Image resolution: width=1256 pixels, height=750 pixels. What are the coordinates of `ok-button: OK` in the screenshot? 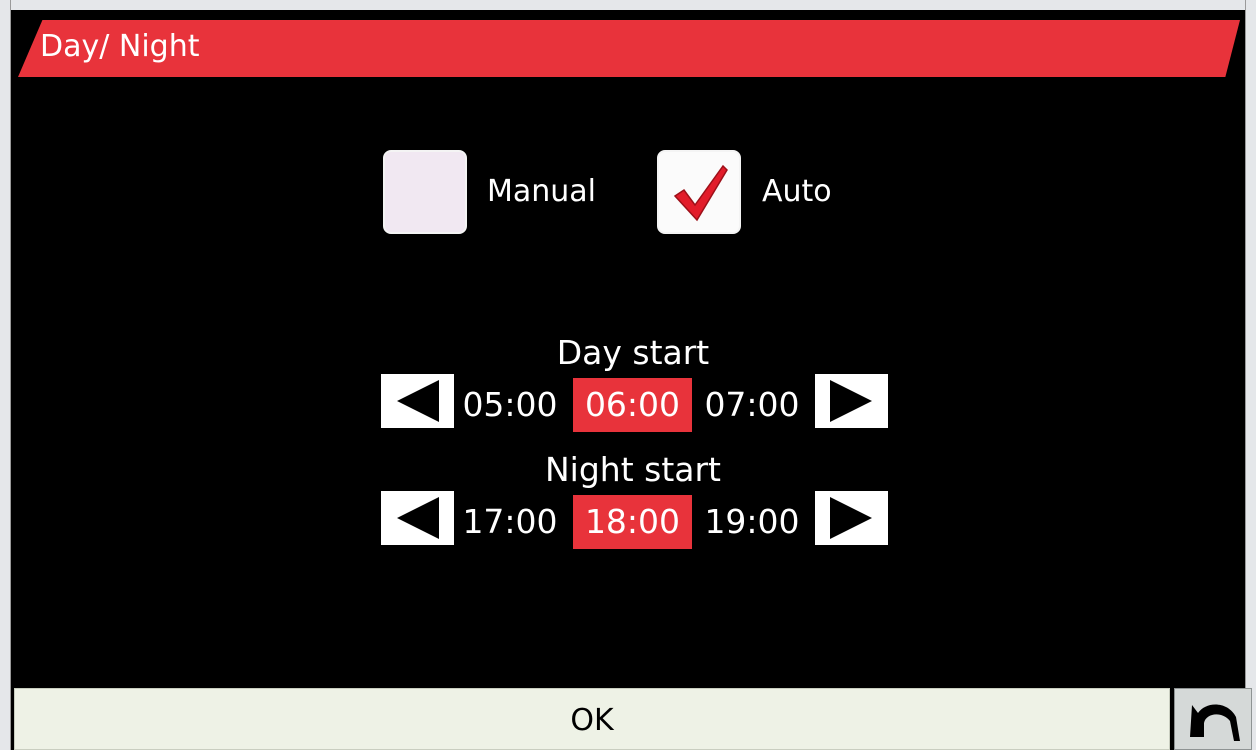 It's located at (592, 719).